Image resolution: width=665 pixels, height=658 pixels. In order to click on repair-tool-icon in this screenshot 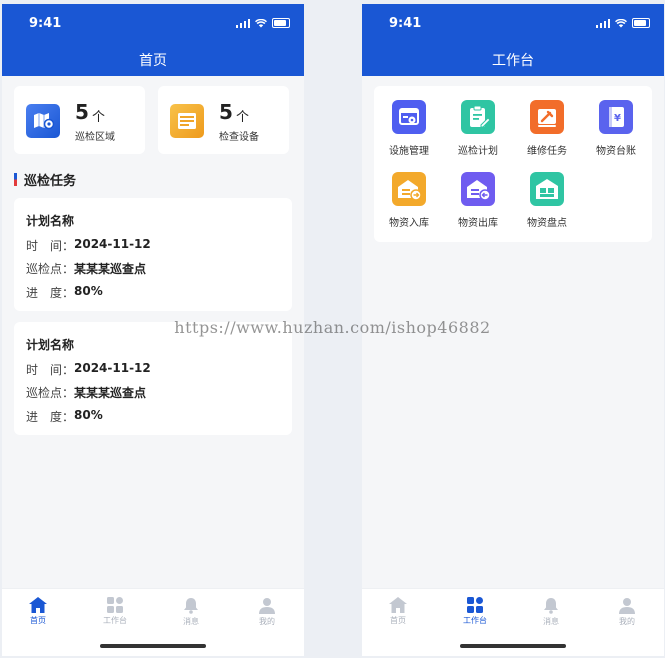, I will do `click(547, 117)`.